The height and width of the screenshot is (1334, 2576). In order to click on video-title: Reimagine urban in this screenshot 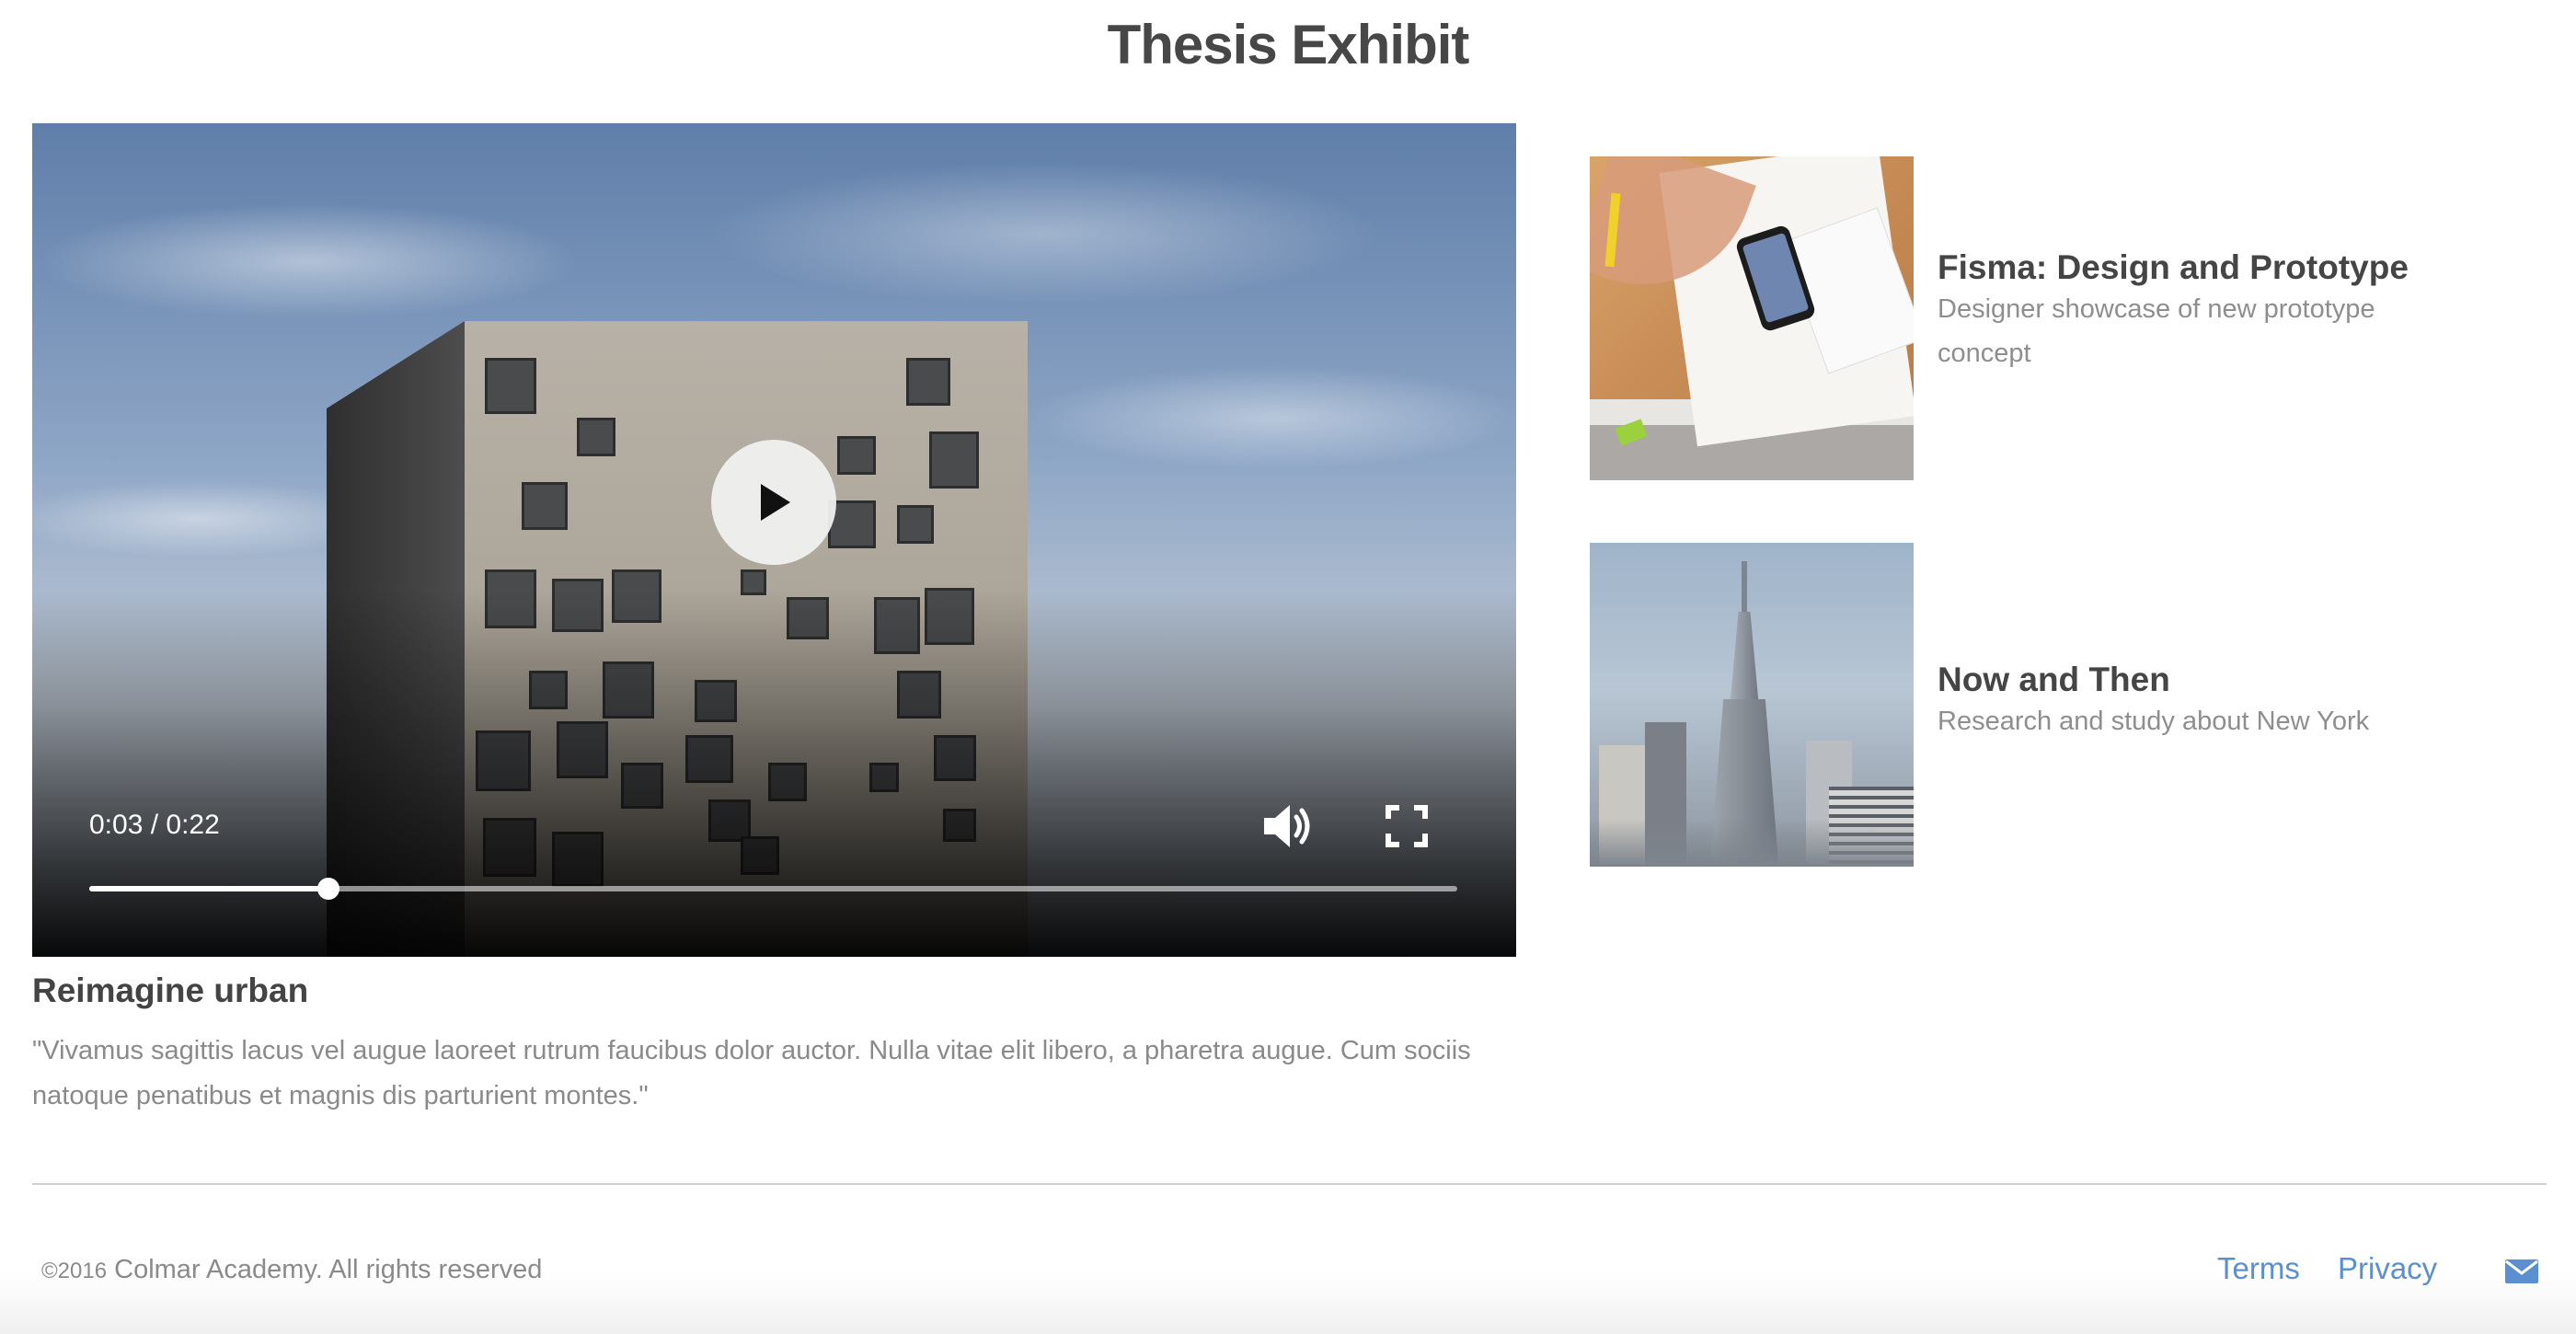, I will do `click(170, 991)`.